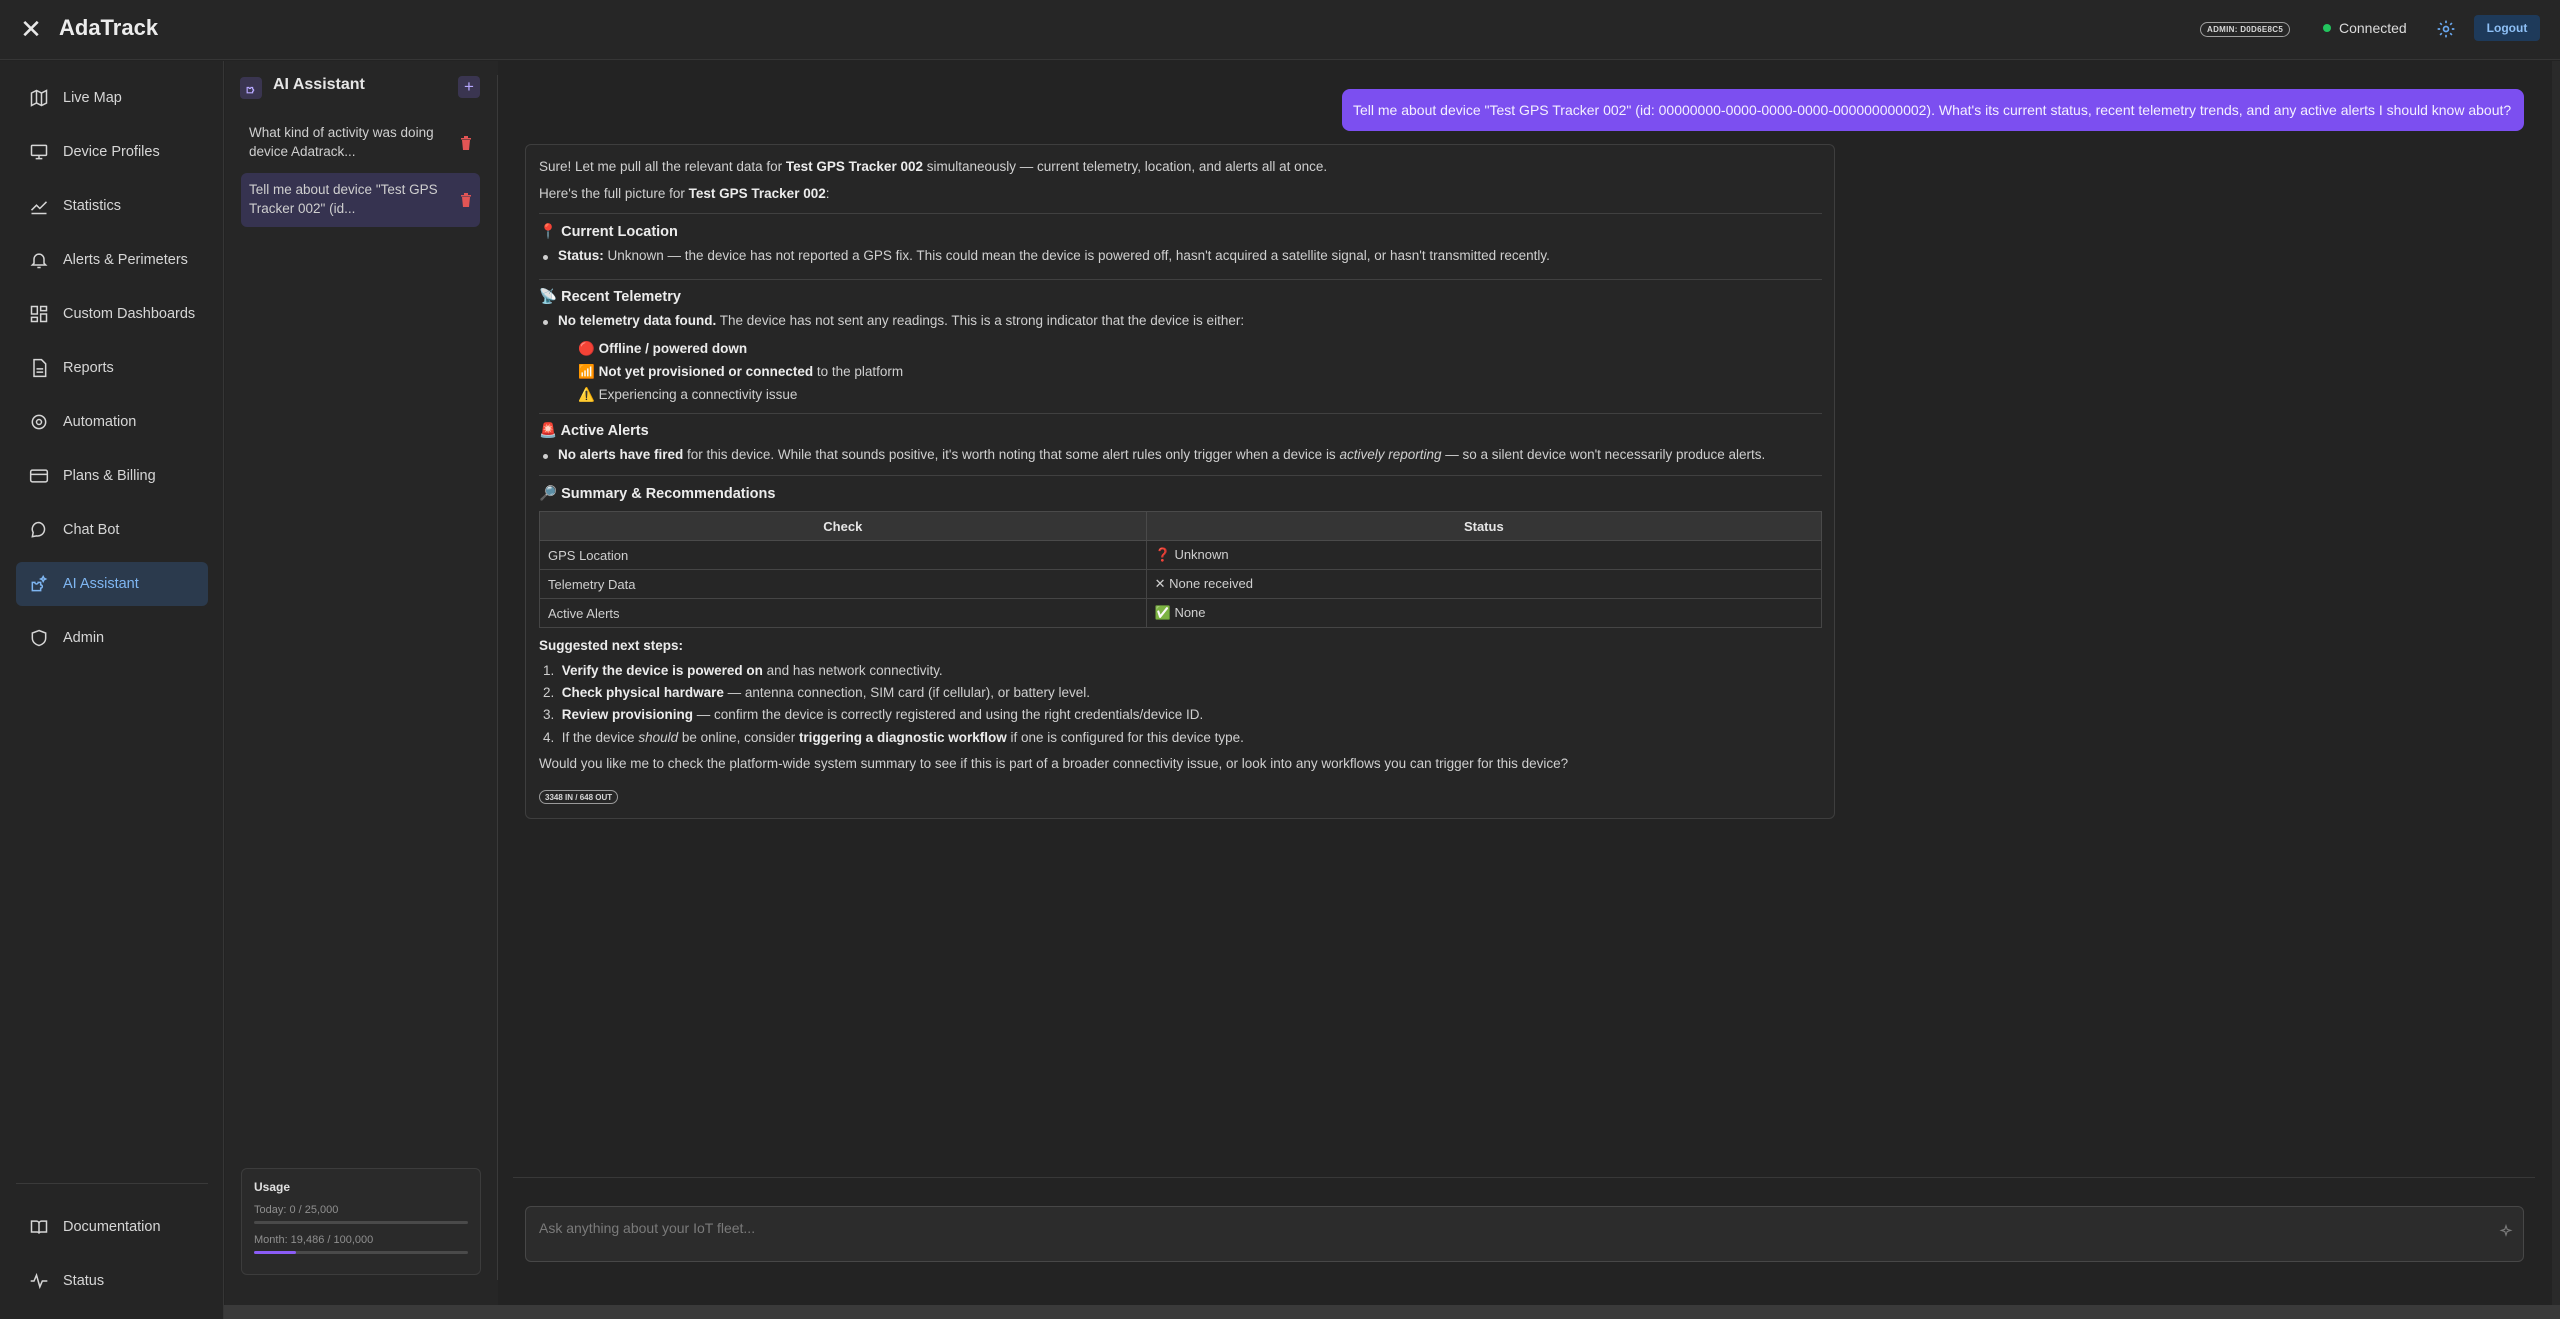 The height and width of the screenshot is (1319, 2560). Describe the element at coordinates (39, 314) in the screenshot. I see `dashboard-grid-icon` at that location.